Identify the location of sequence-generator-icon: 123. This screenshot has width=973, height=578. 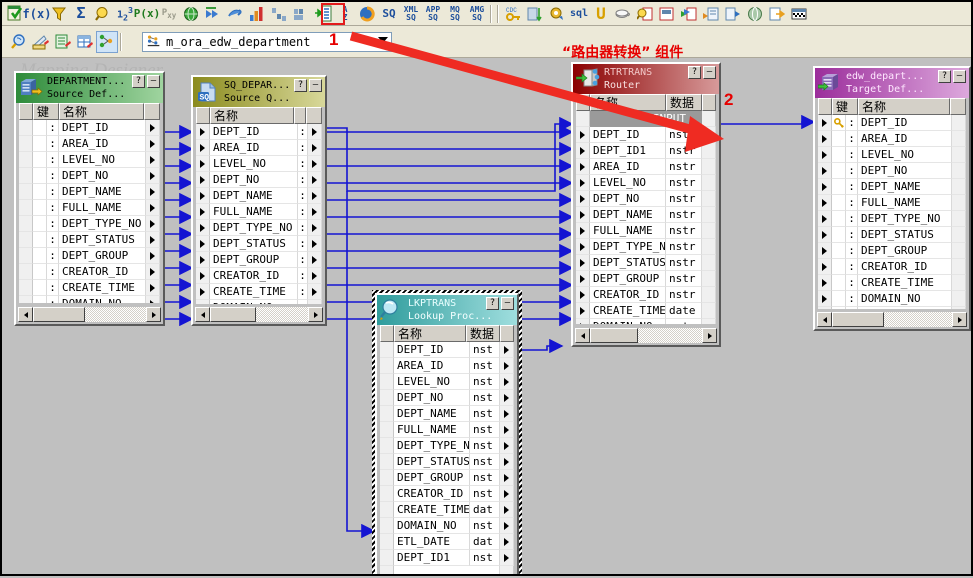
(125, 14).